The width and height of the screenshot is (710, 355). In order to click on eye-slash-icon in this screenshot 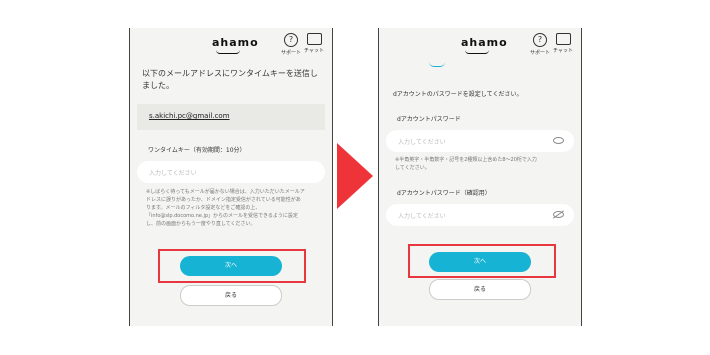, I will do `click(558, 214)`.